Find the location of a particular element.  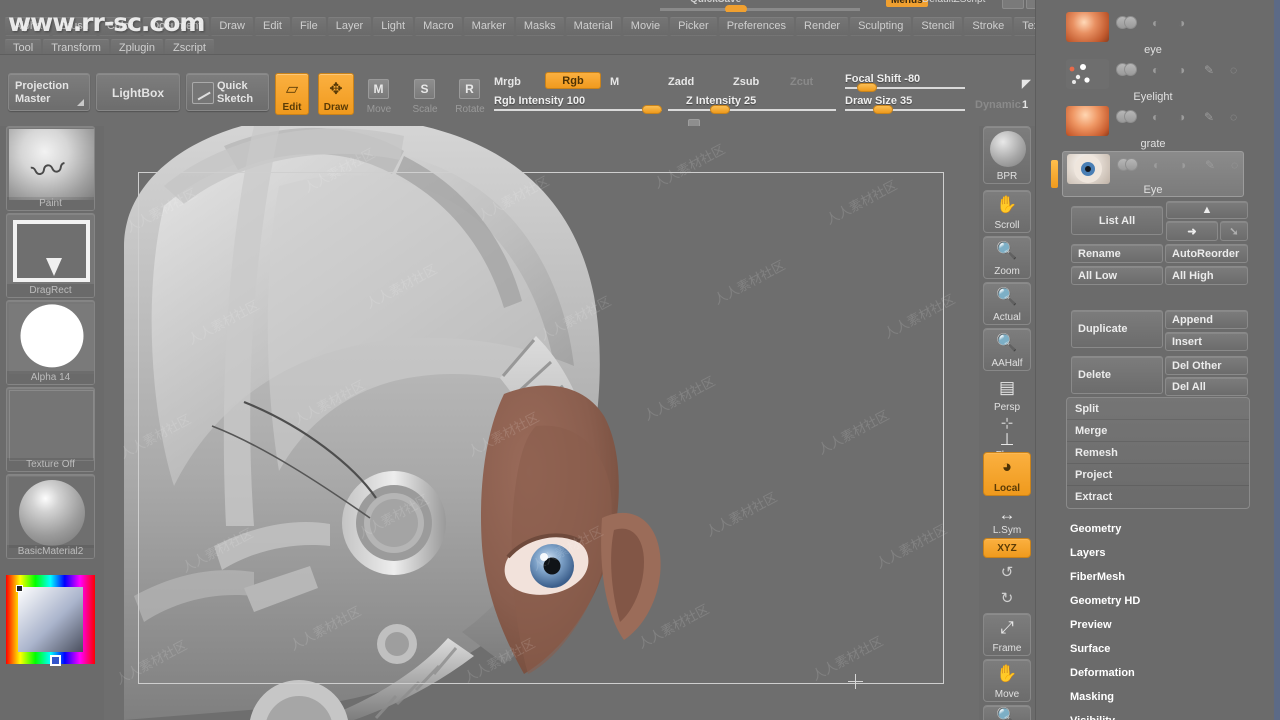

color-picker-marker is located at coordinates (19, 588).